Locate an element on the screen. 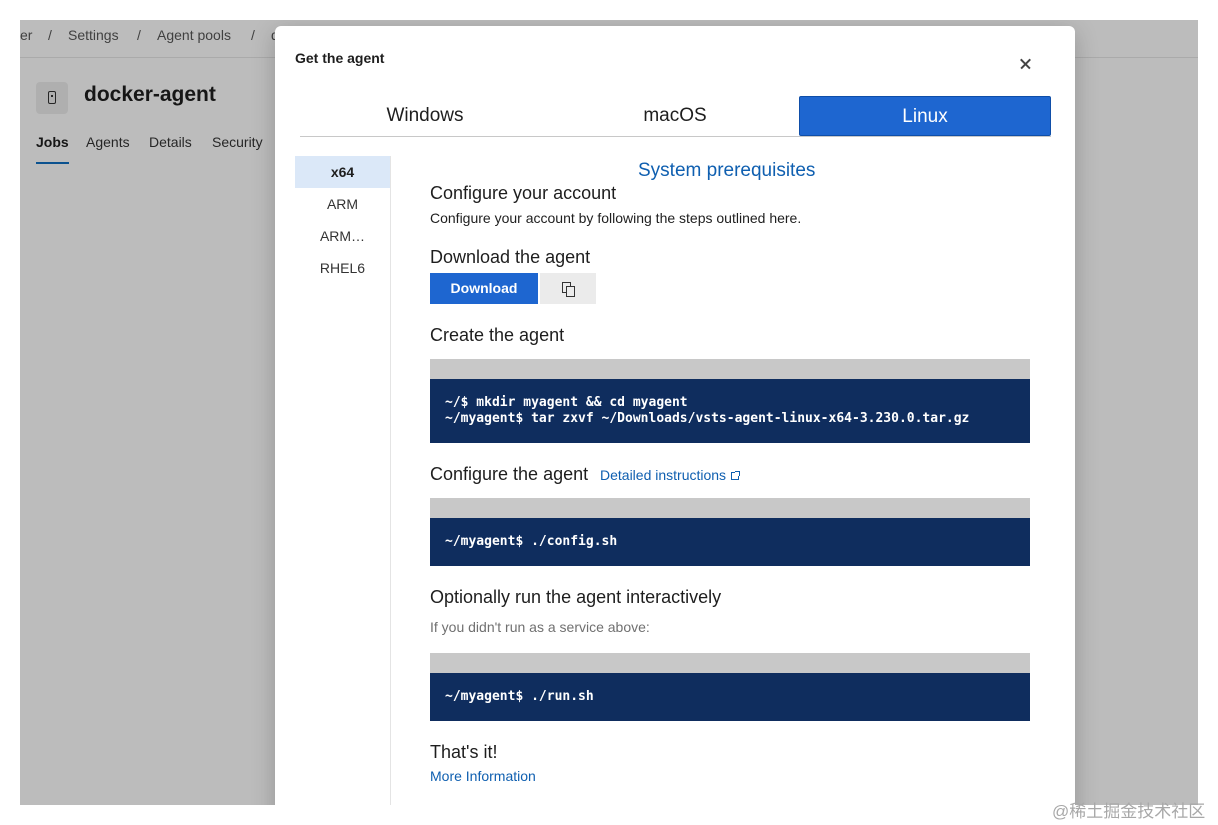  external-link-icon is located at coordinates (736, 475).